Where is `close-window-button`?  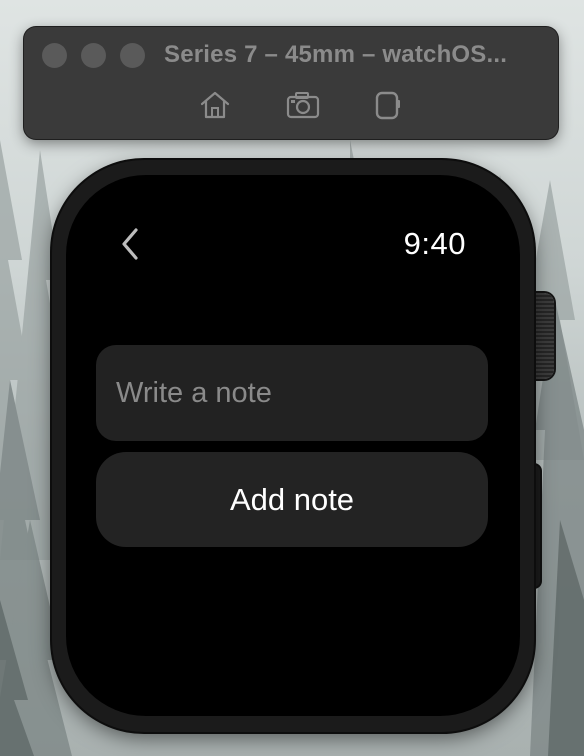 close-window-button is located at coordinates (54, 55).